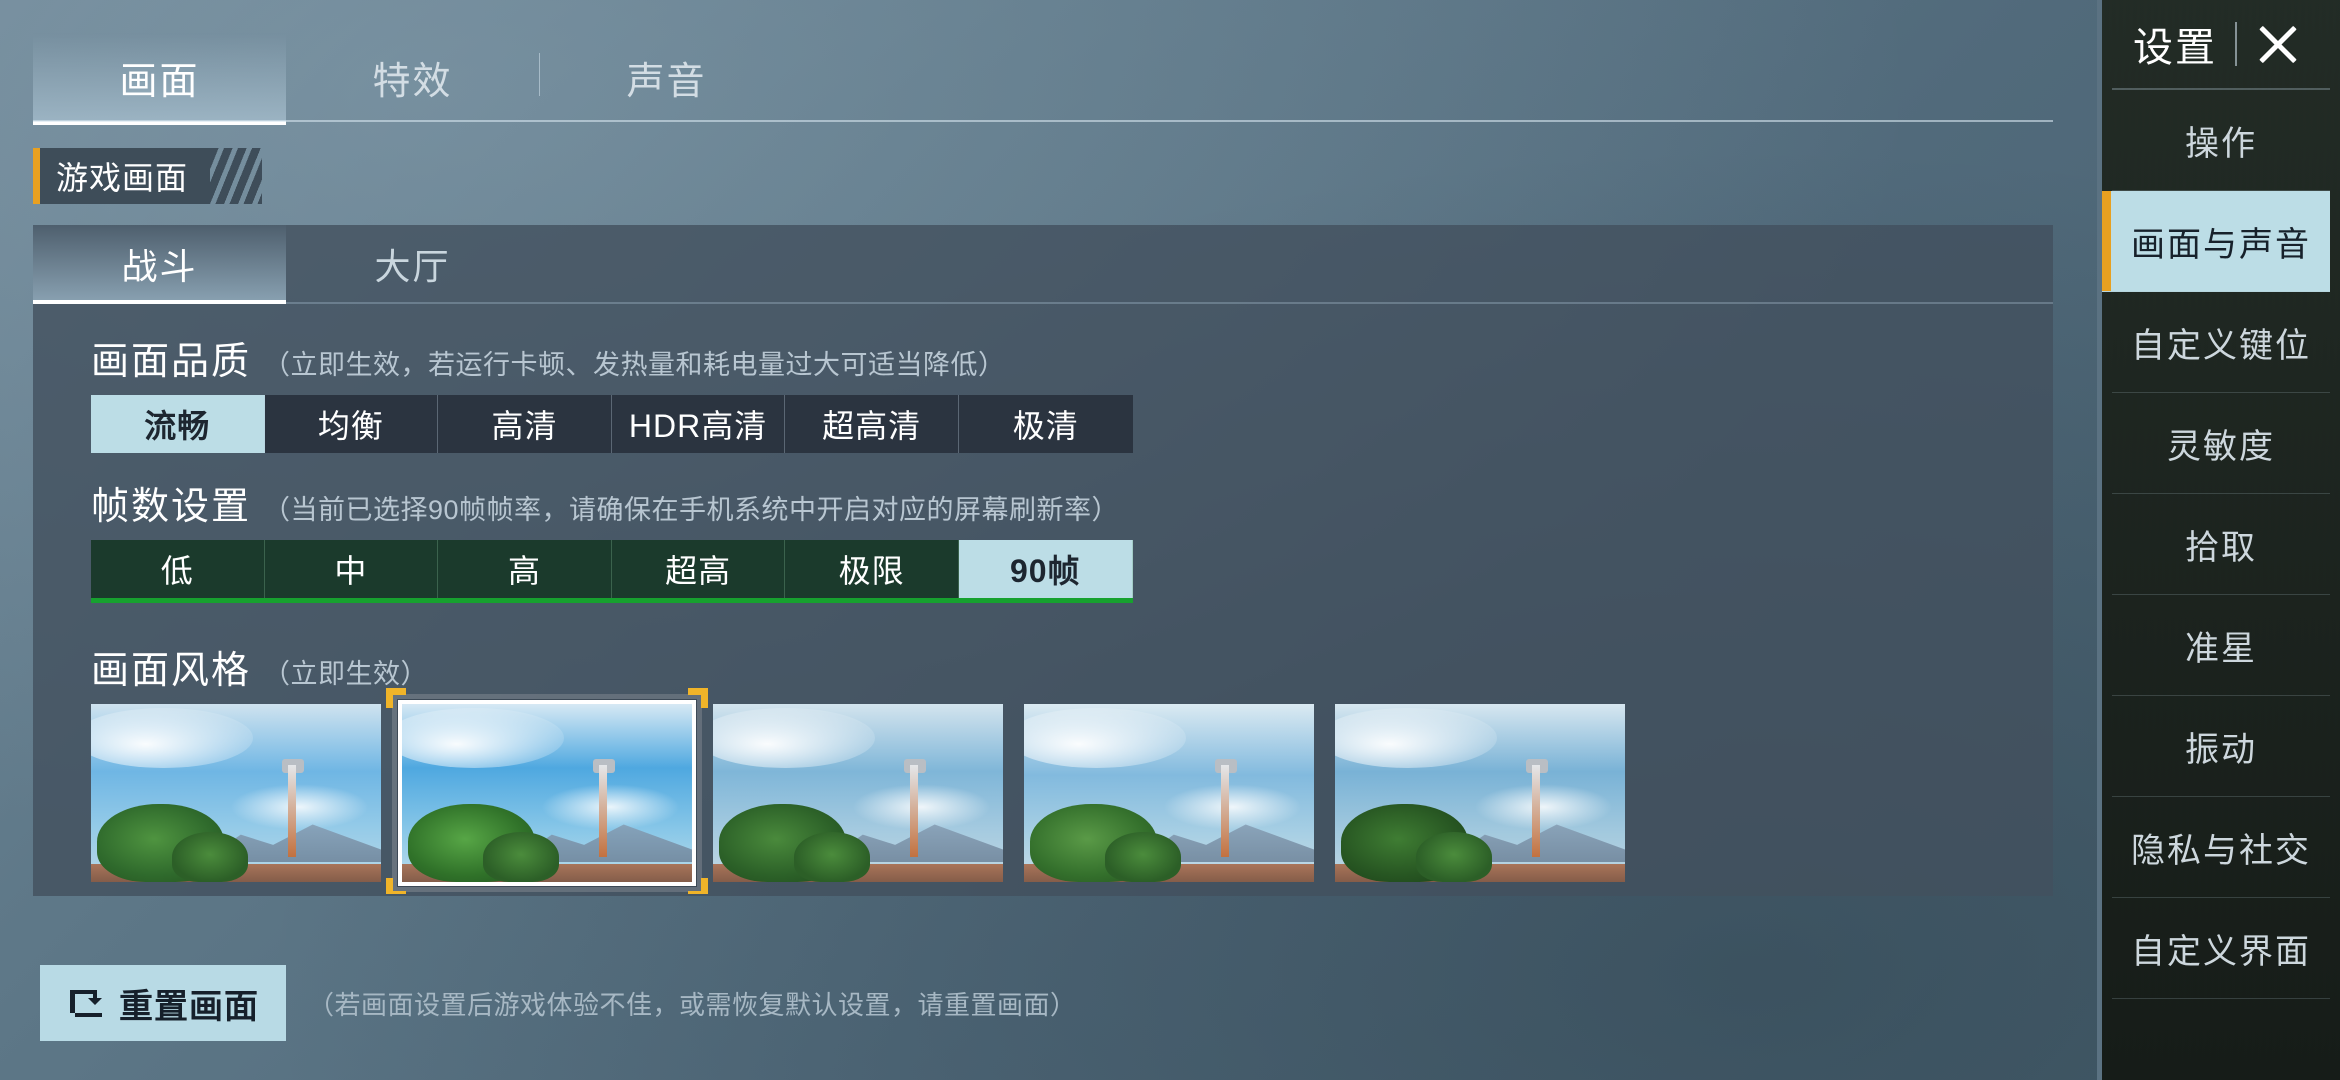 The height and width of the screenshot is (1080, 2340). I want to click on style-desc: （立即生效）, so click(346, 674).